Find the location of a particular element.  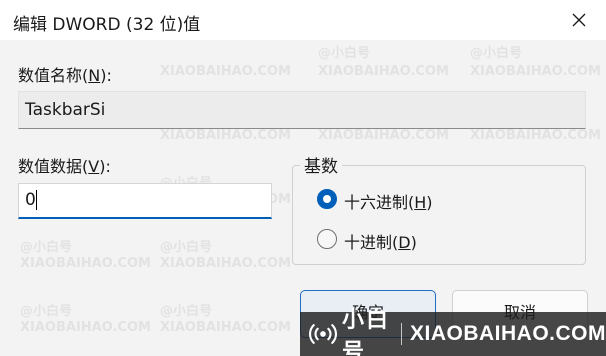

value-name-text: TaskbarSi is located at coordinates (65, 110).